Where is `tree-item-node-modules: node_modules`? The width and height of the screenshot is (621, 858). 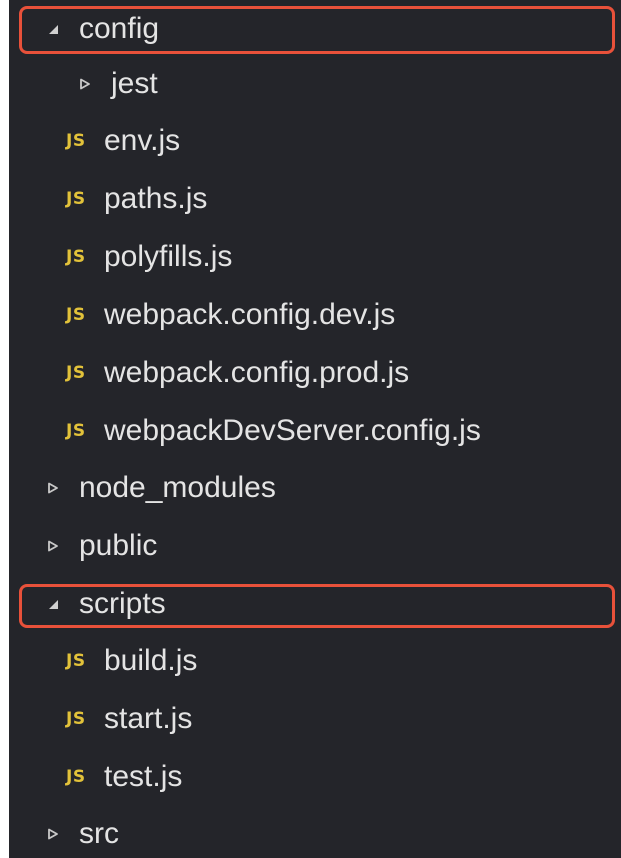
tree-item-node-modules: node_modules is located at coordinates (315, 488).